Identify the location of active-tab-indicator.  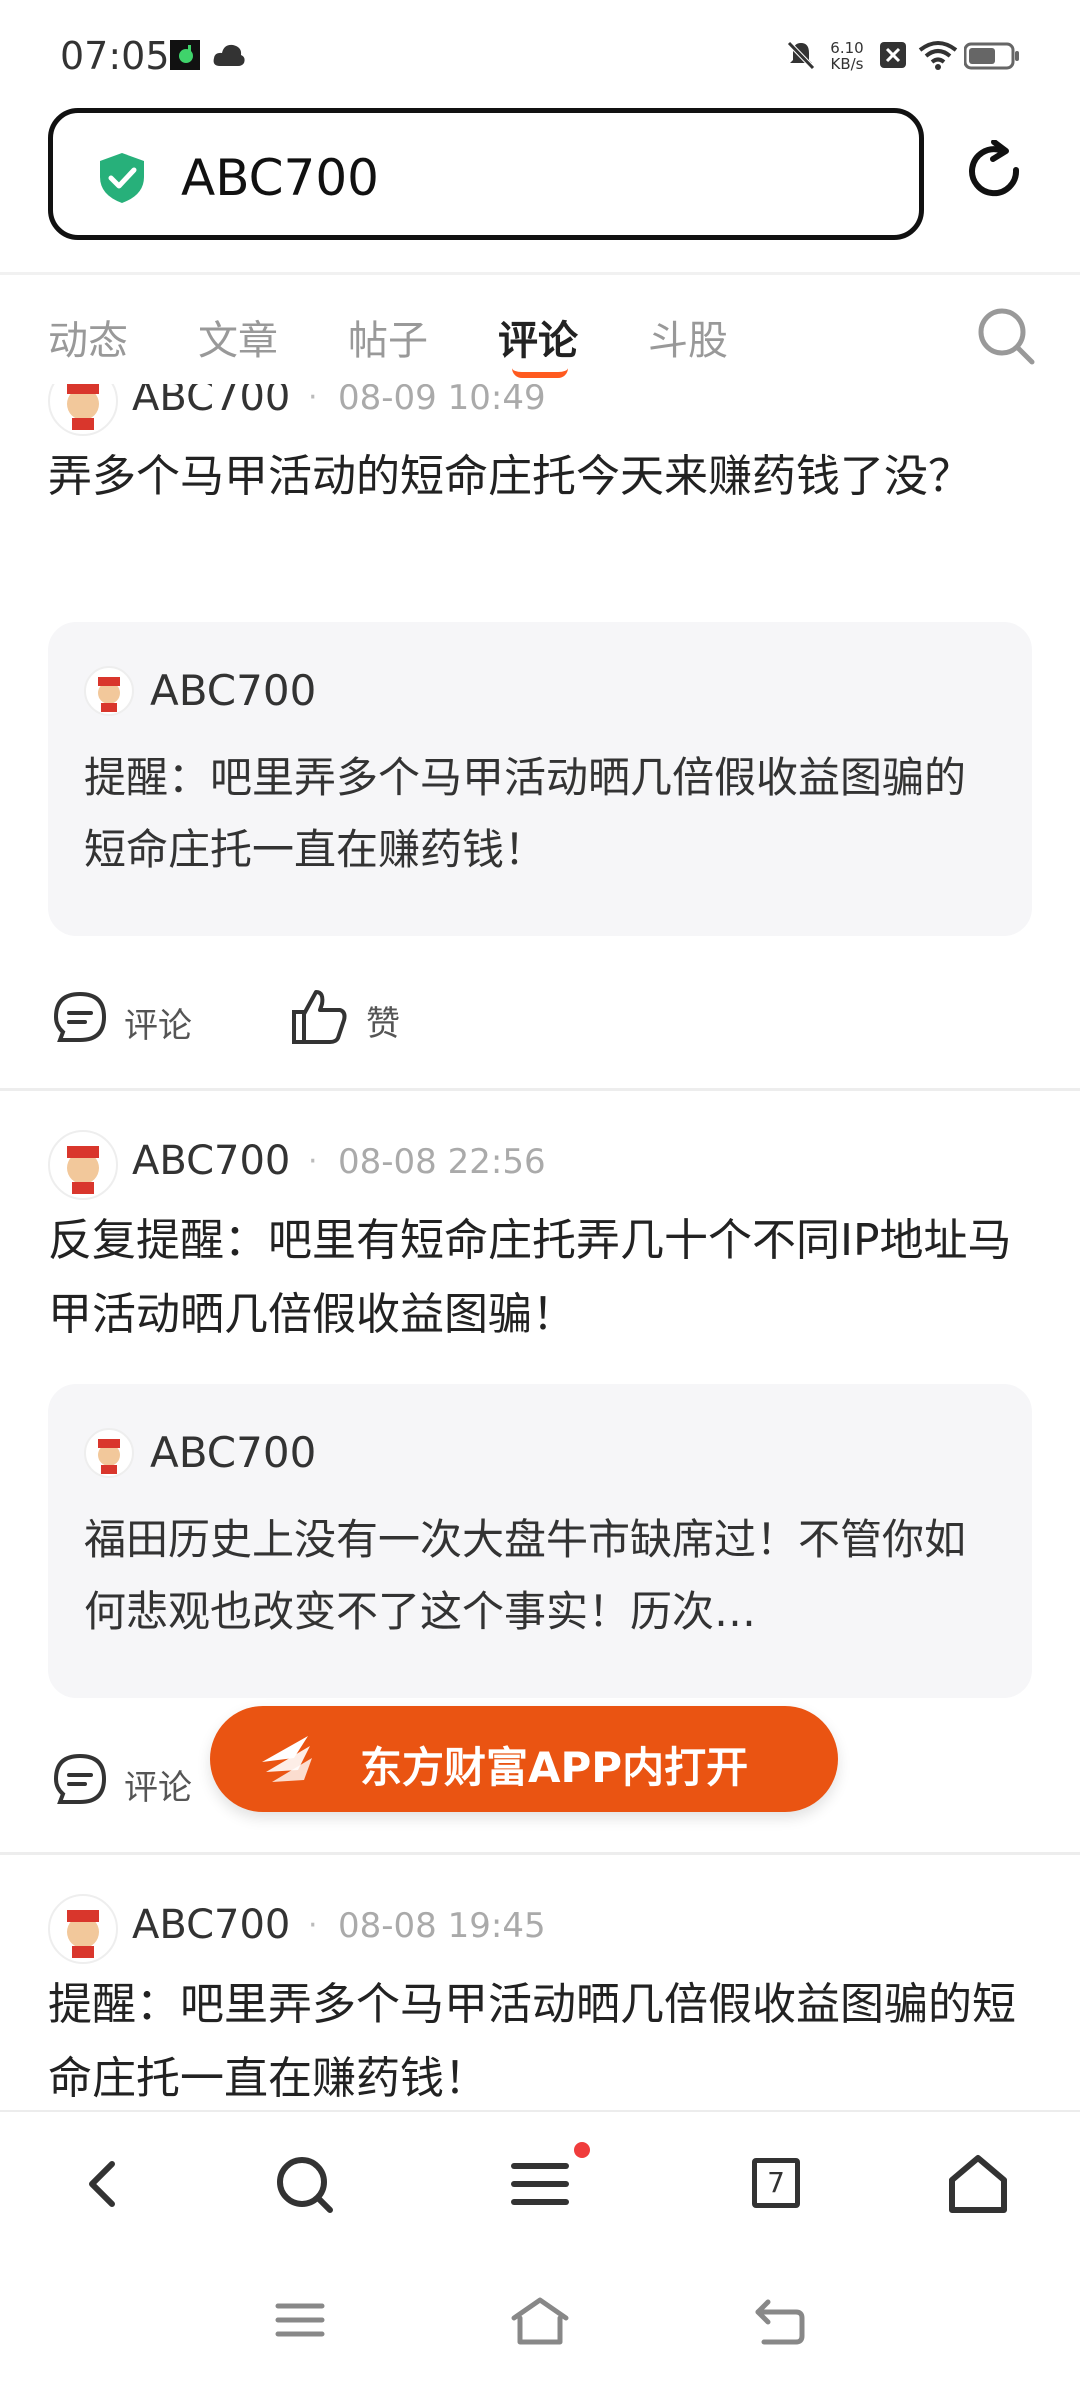
(540, 373).